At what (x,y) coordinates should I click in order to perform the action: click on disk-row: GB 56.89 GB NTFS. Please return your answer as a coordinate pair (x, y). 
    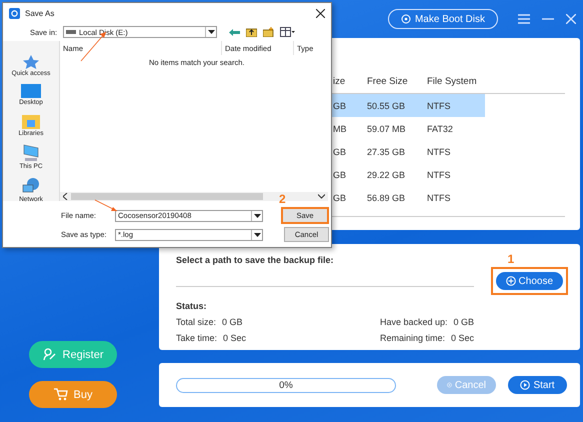
    Looking at the image, I should click on (408, 197).